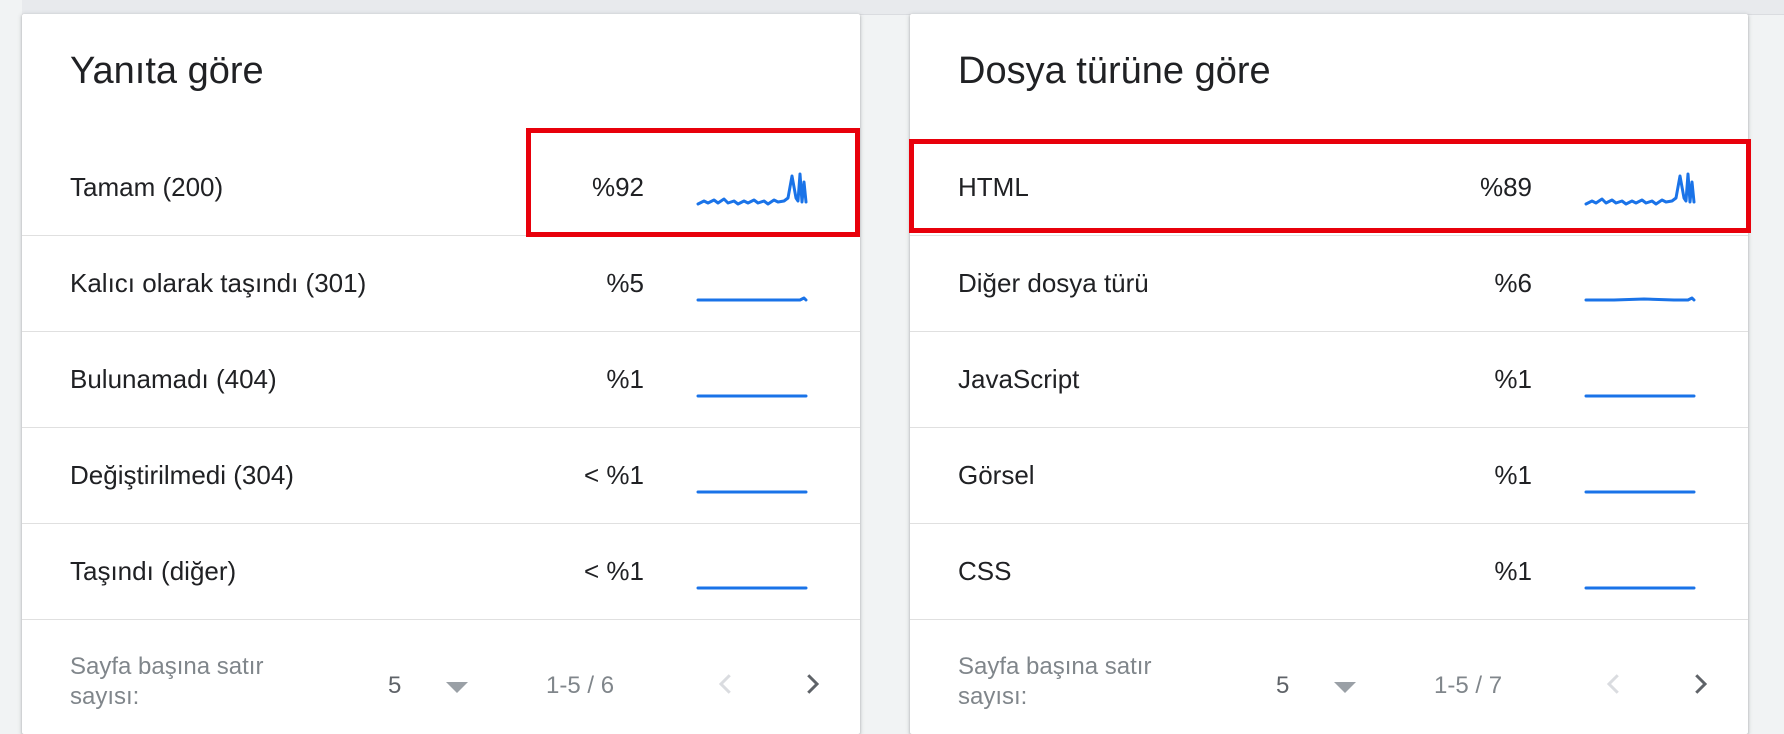  I want to click on row-percentage: %89, so click(1505, 187).